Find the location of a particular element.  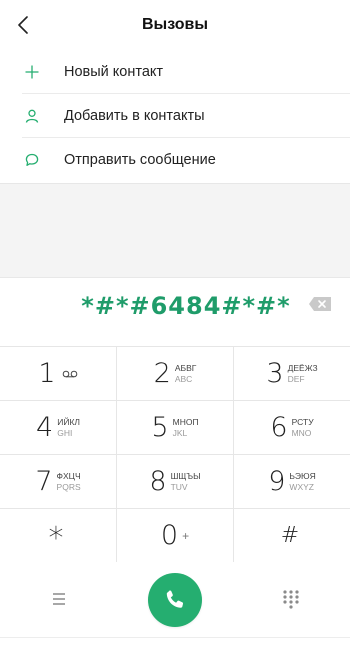

menu-button is located at coordinates (59, 599).